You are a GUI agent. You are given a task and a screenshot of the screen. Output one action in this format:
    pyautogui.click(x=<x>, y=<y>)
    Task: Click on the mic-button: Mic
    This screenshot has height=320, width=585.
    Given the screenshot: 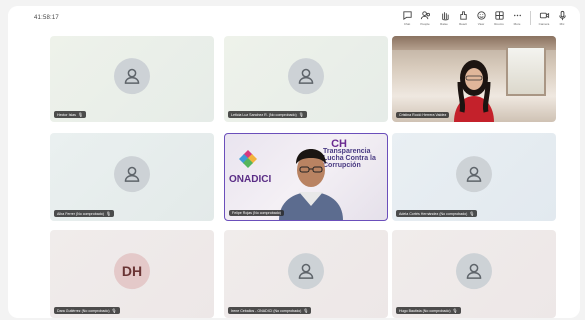 What is the action you would take?
    pyautogui.click(x=562, y=18)
    